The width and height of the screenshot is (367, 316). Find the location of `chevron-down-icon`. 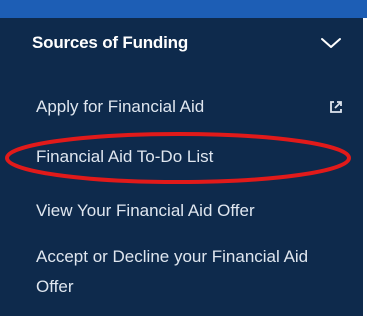

chevron-down-icon is located at coordinates (331, 43).